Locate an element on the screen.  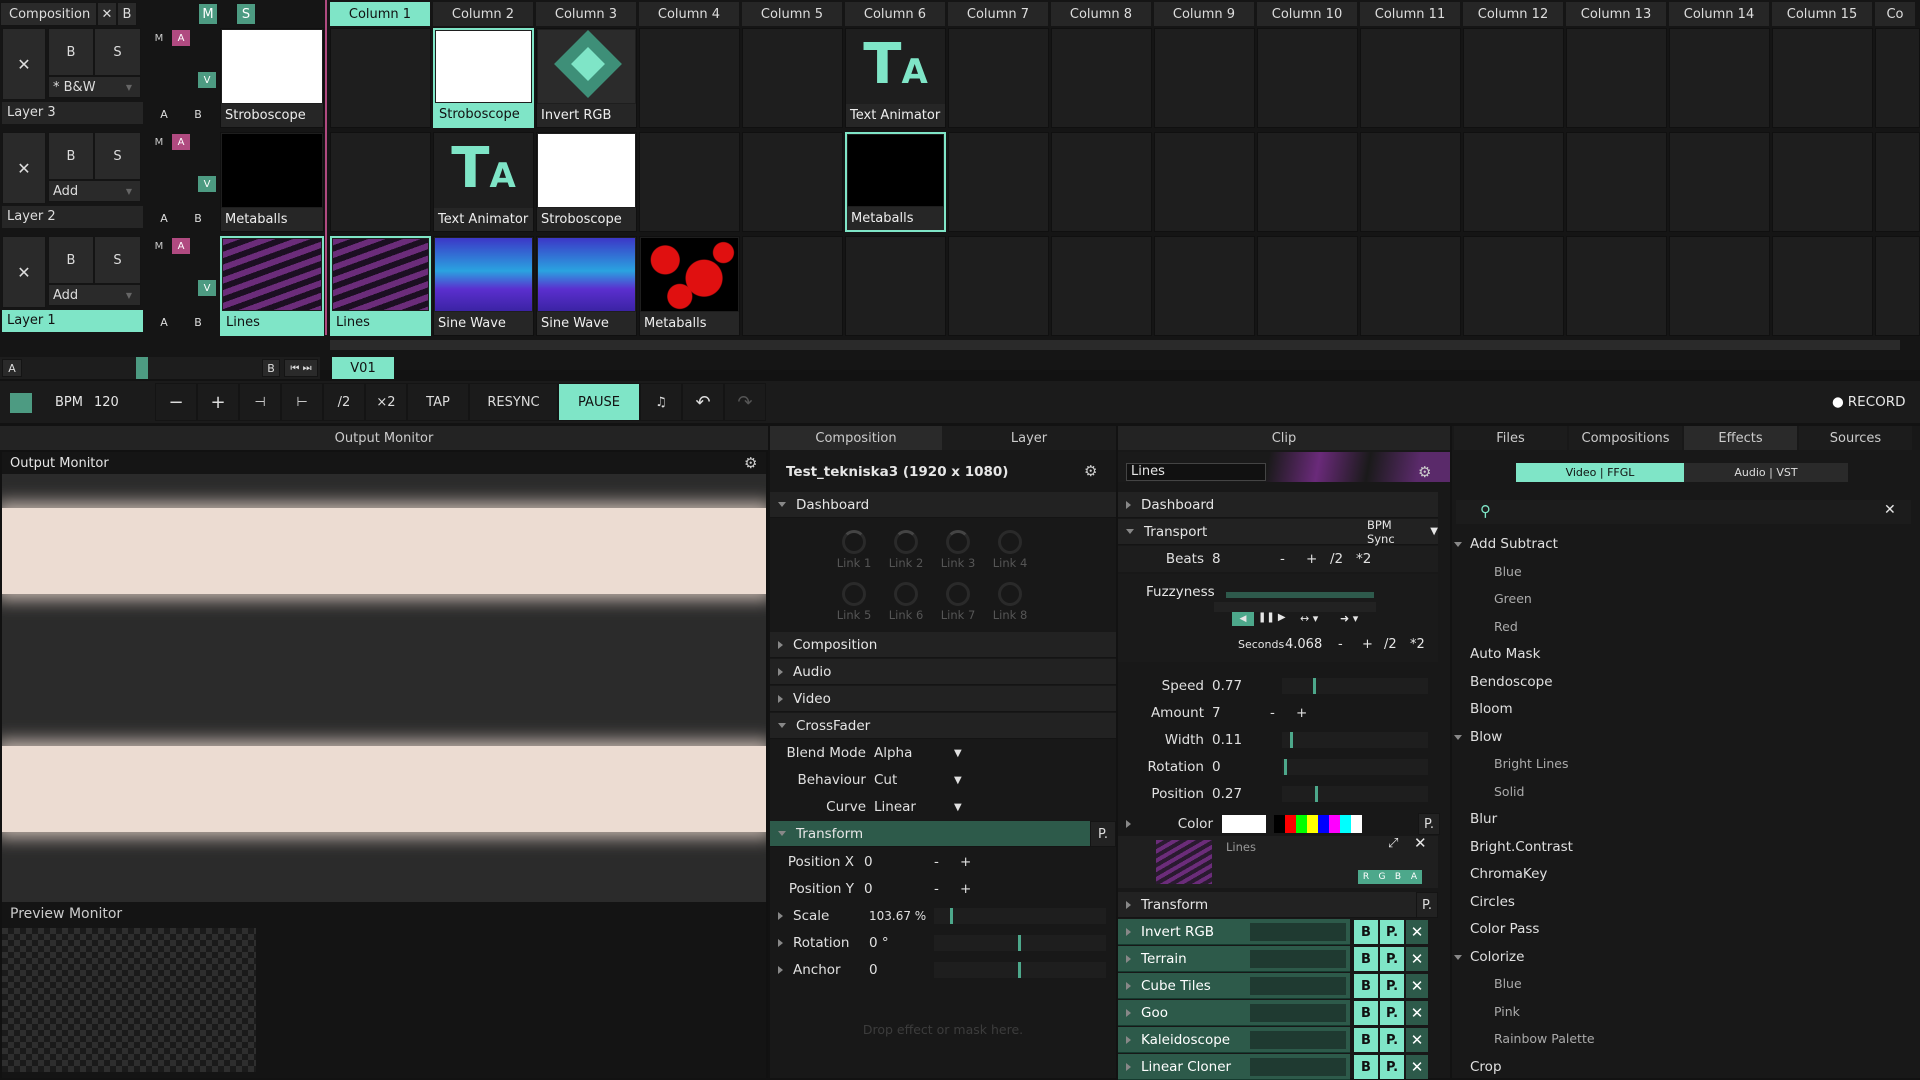
amount-plus: + is located at coordinates (1301, 713).